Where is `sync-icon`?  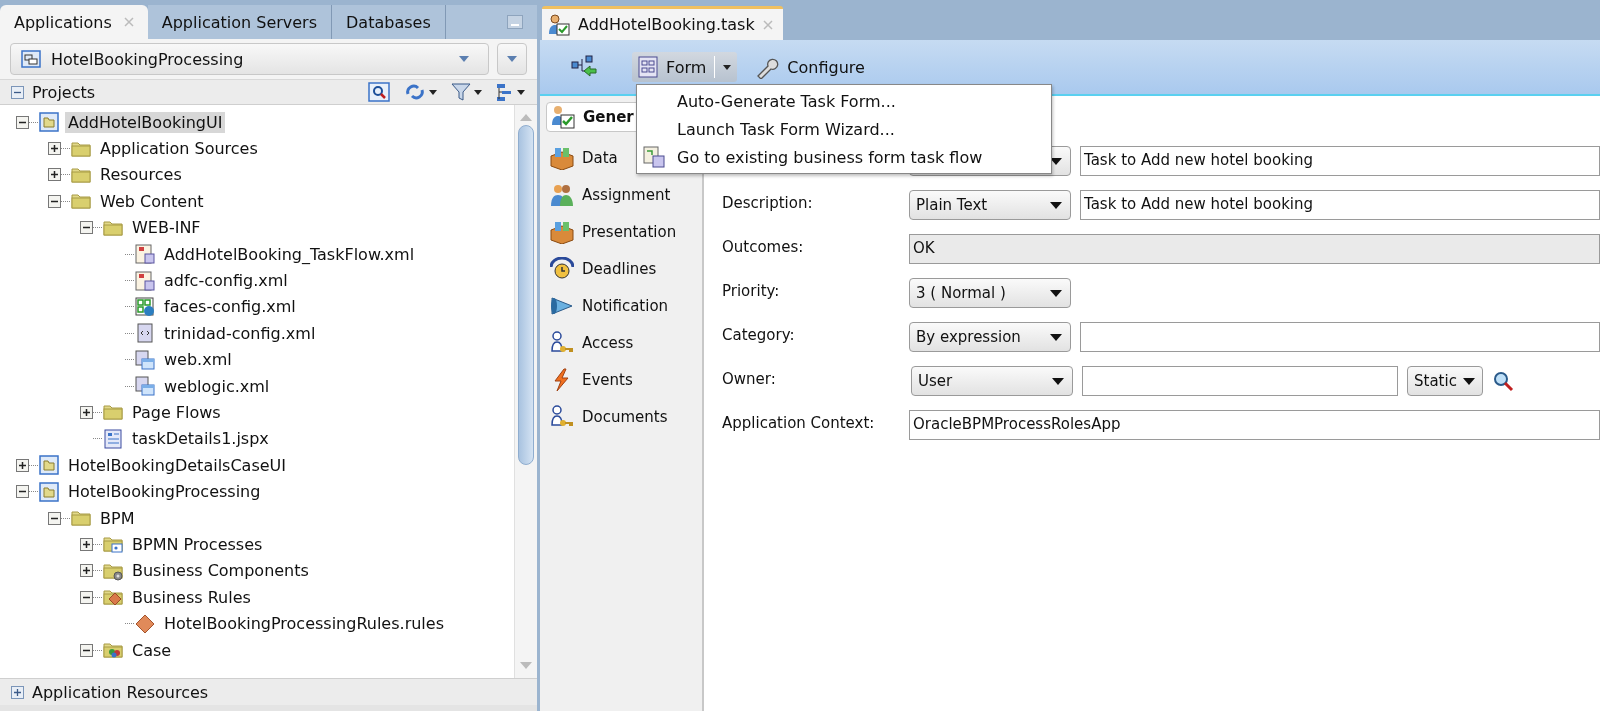 sync-icon is located at coordinates (415, 92).